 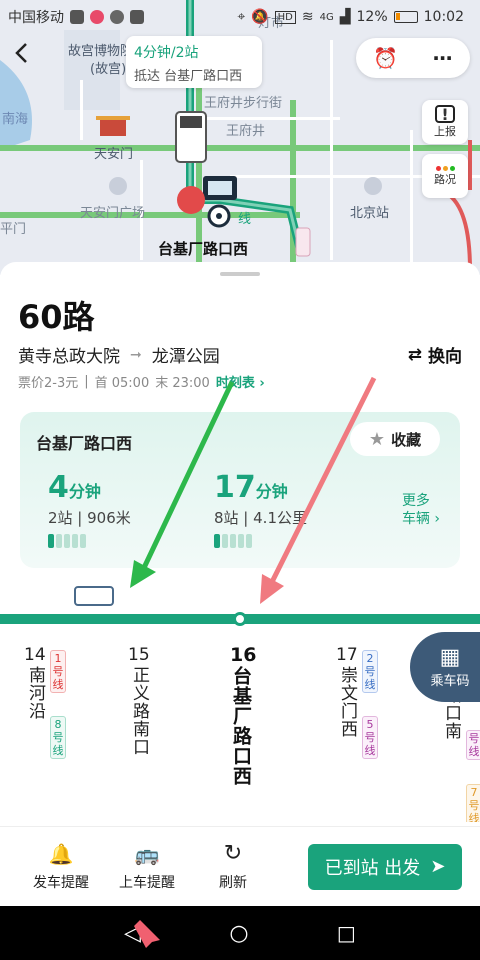 I want to click on board-reminder-label: 上车提醒, so click(x=147, y=882).